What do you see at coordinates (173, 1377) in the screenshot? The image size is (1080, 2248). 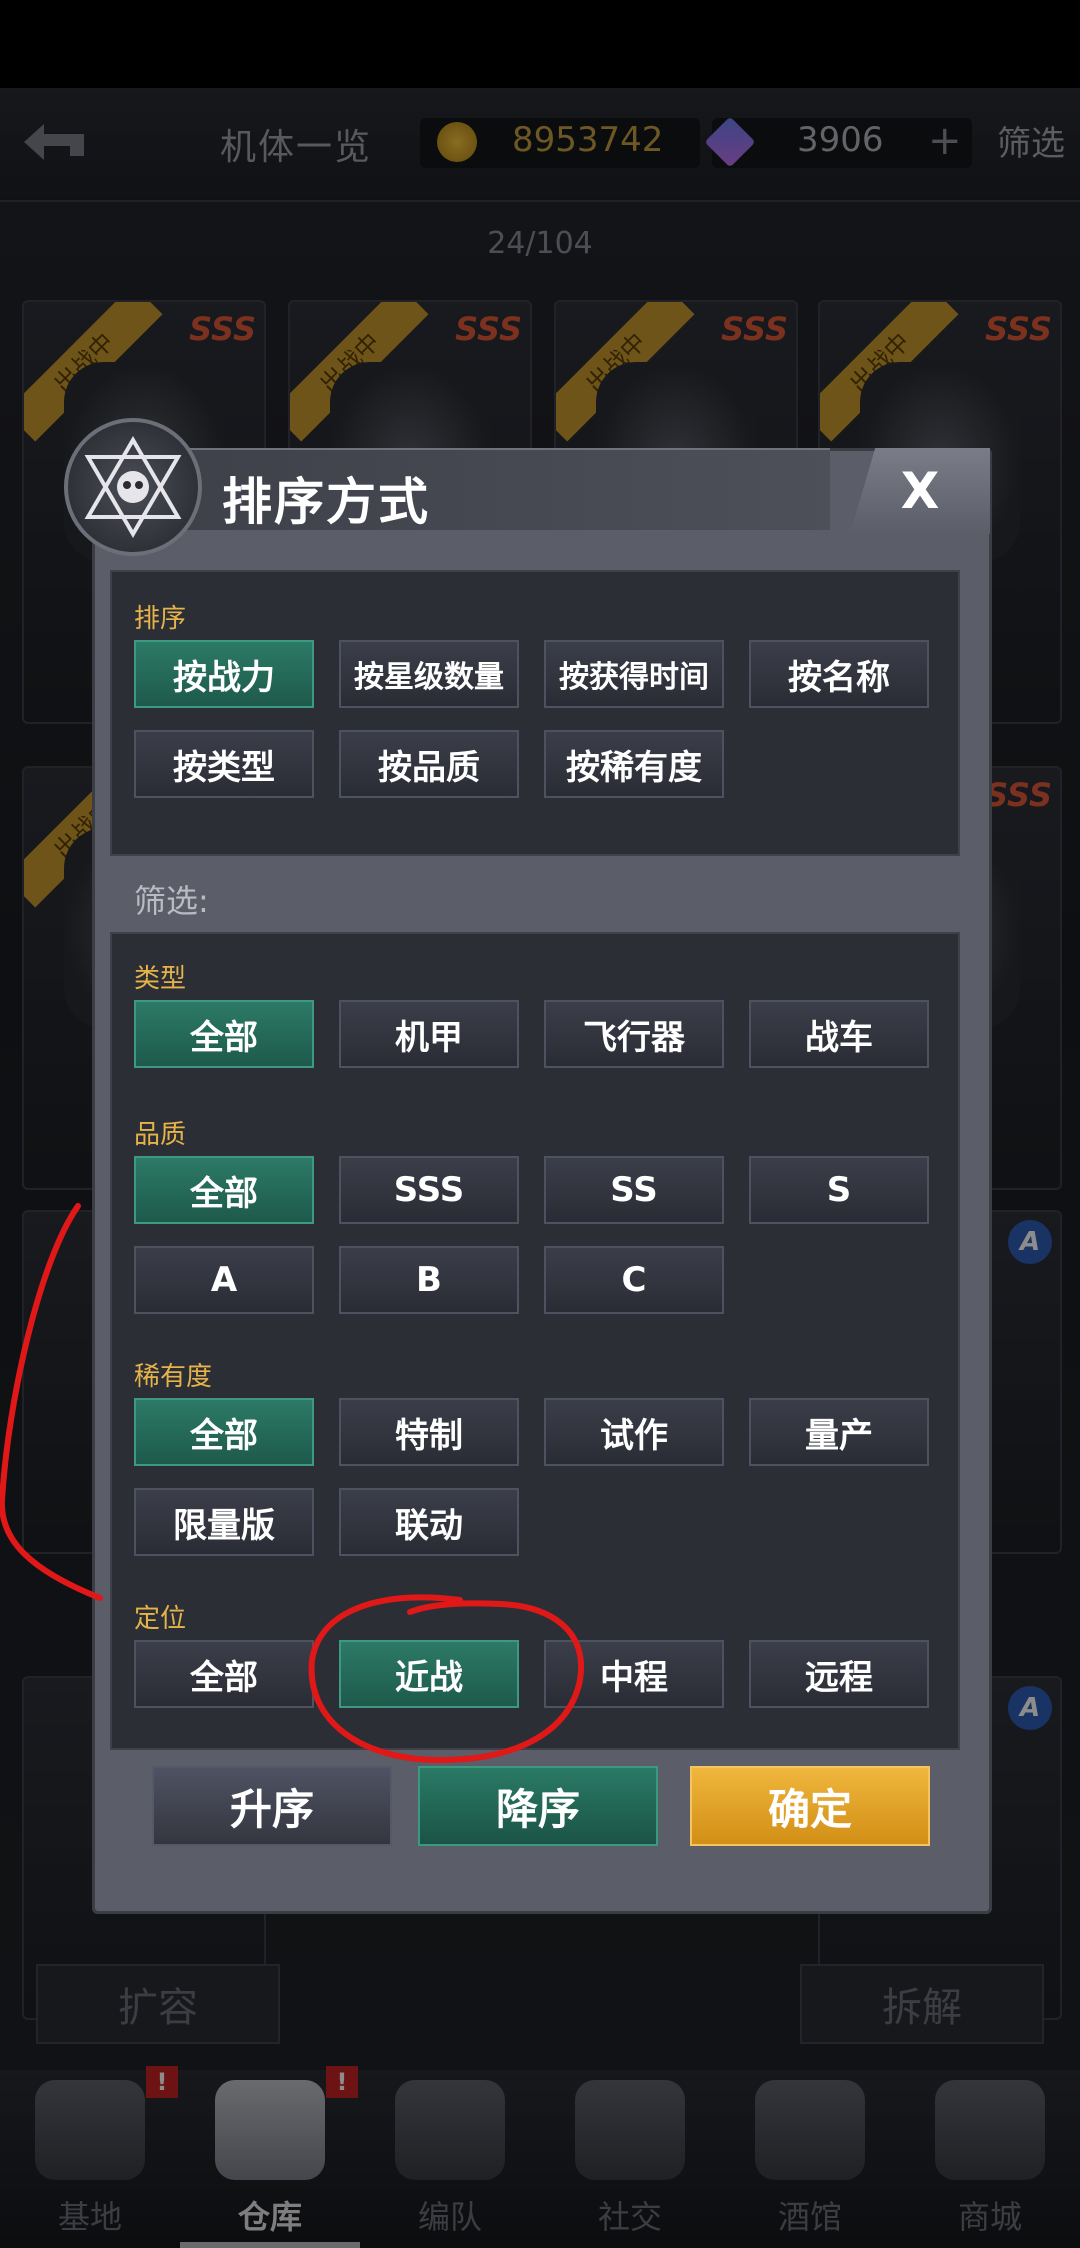 I see `rarity-label: 稀有度` at bounding box center [173, 1377].